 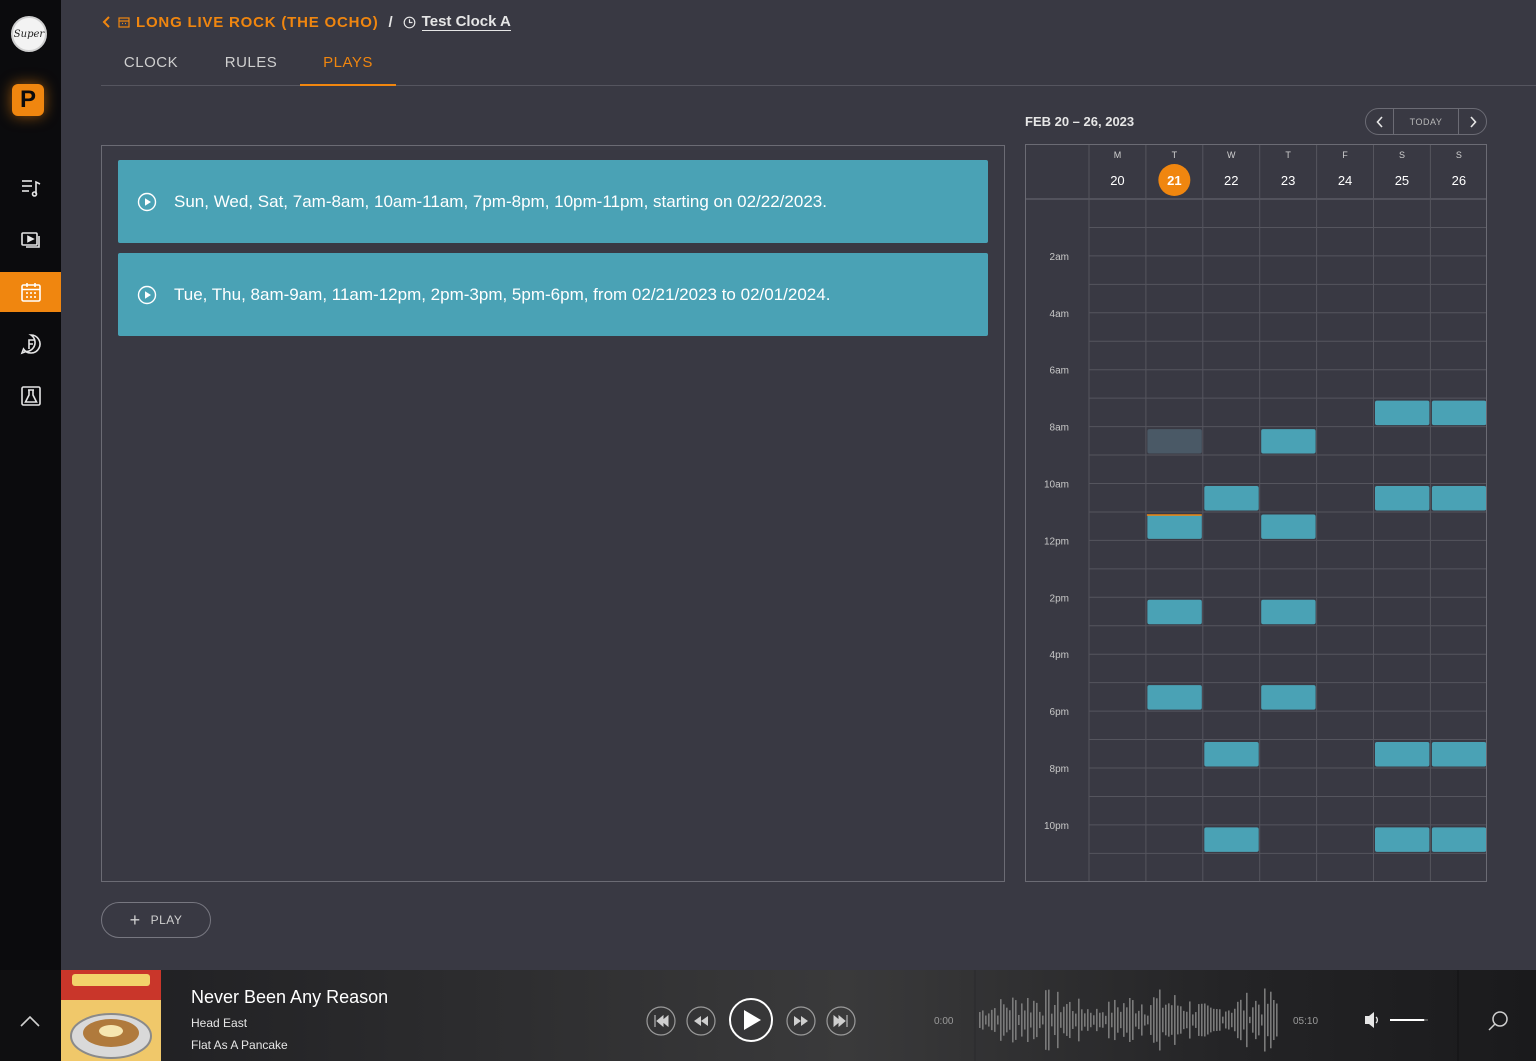 What do you see at coordinates (30, 292) in the screenshot?
I see `sidebar-item-calendar` at bounding box center [30, 292].